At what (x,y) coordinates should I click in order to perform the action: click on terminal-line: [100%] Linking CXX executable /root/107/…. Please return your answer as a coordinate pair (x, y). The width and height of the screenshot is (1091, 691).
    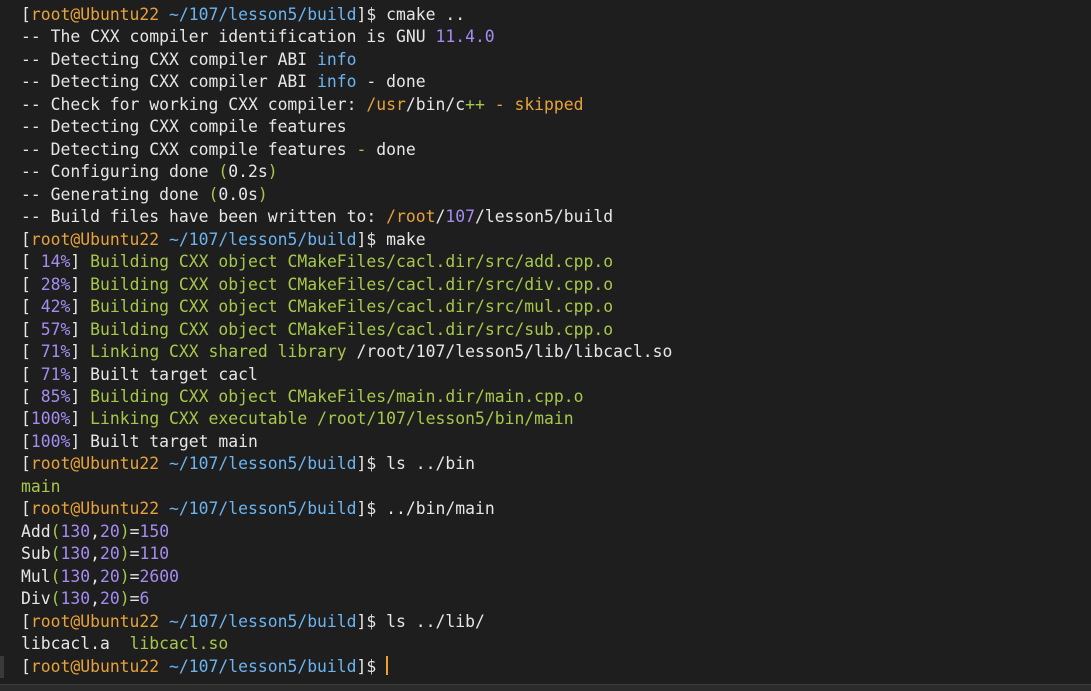
    Looking at the image, I should click on (556, 419).